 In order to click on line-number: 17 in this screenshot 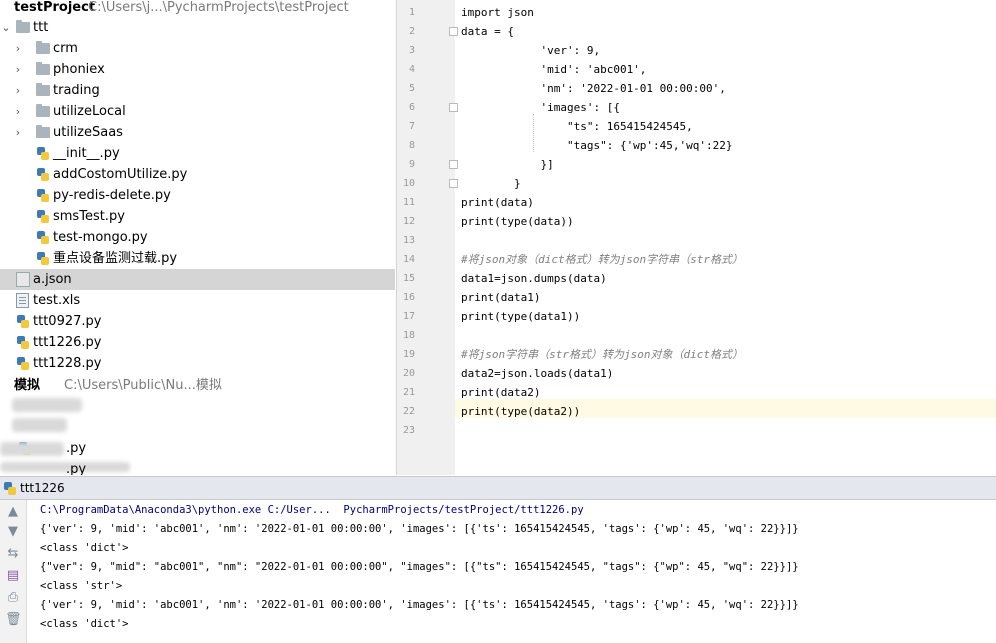, I will do `click(408, 316)`.